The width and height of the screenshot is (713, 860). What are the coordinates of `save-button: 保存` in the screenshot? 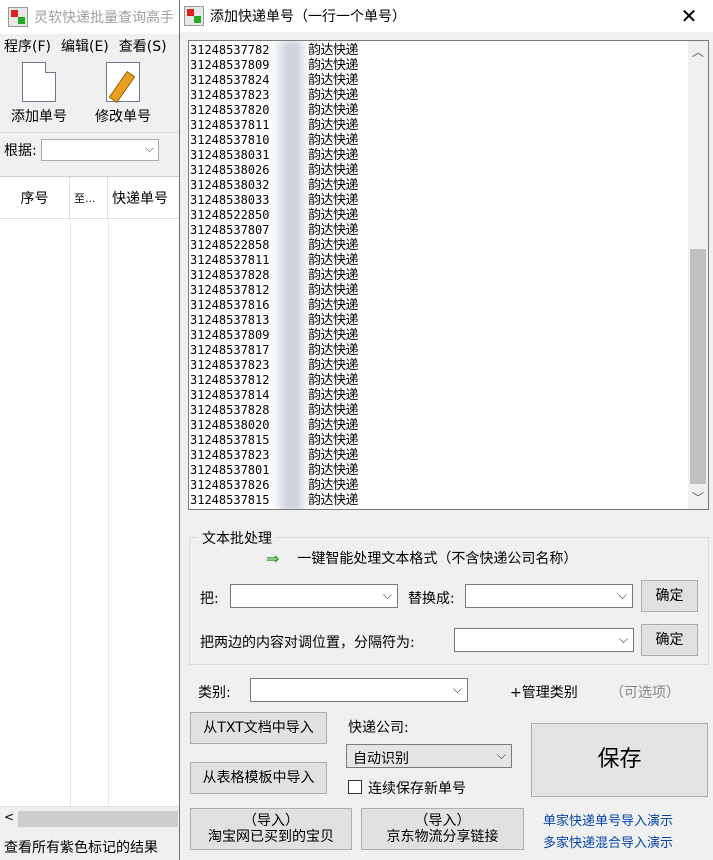 It's located at (619, 760).